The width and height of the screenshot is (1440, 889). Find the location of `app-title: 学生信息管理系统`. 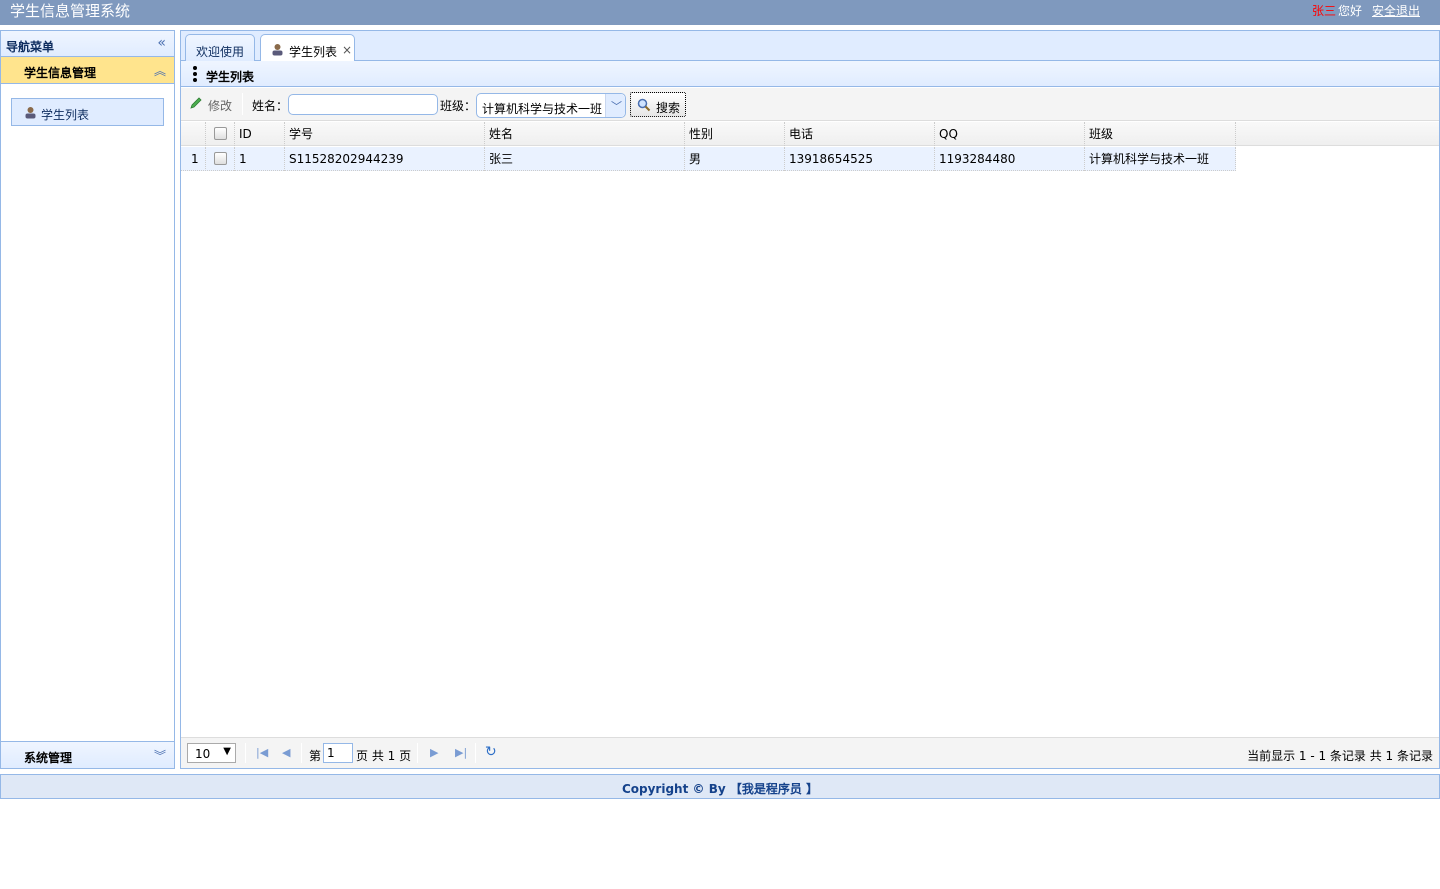

app-title: 学生信息管理系统 is located at coordinates (70, 11).